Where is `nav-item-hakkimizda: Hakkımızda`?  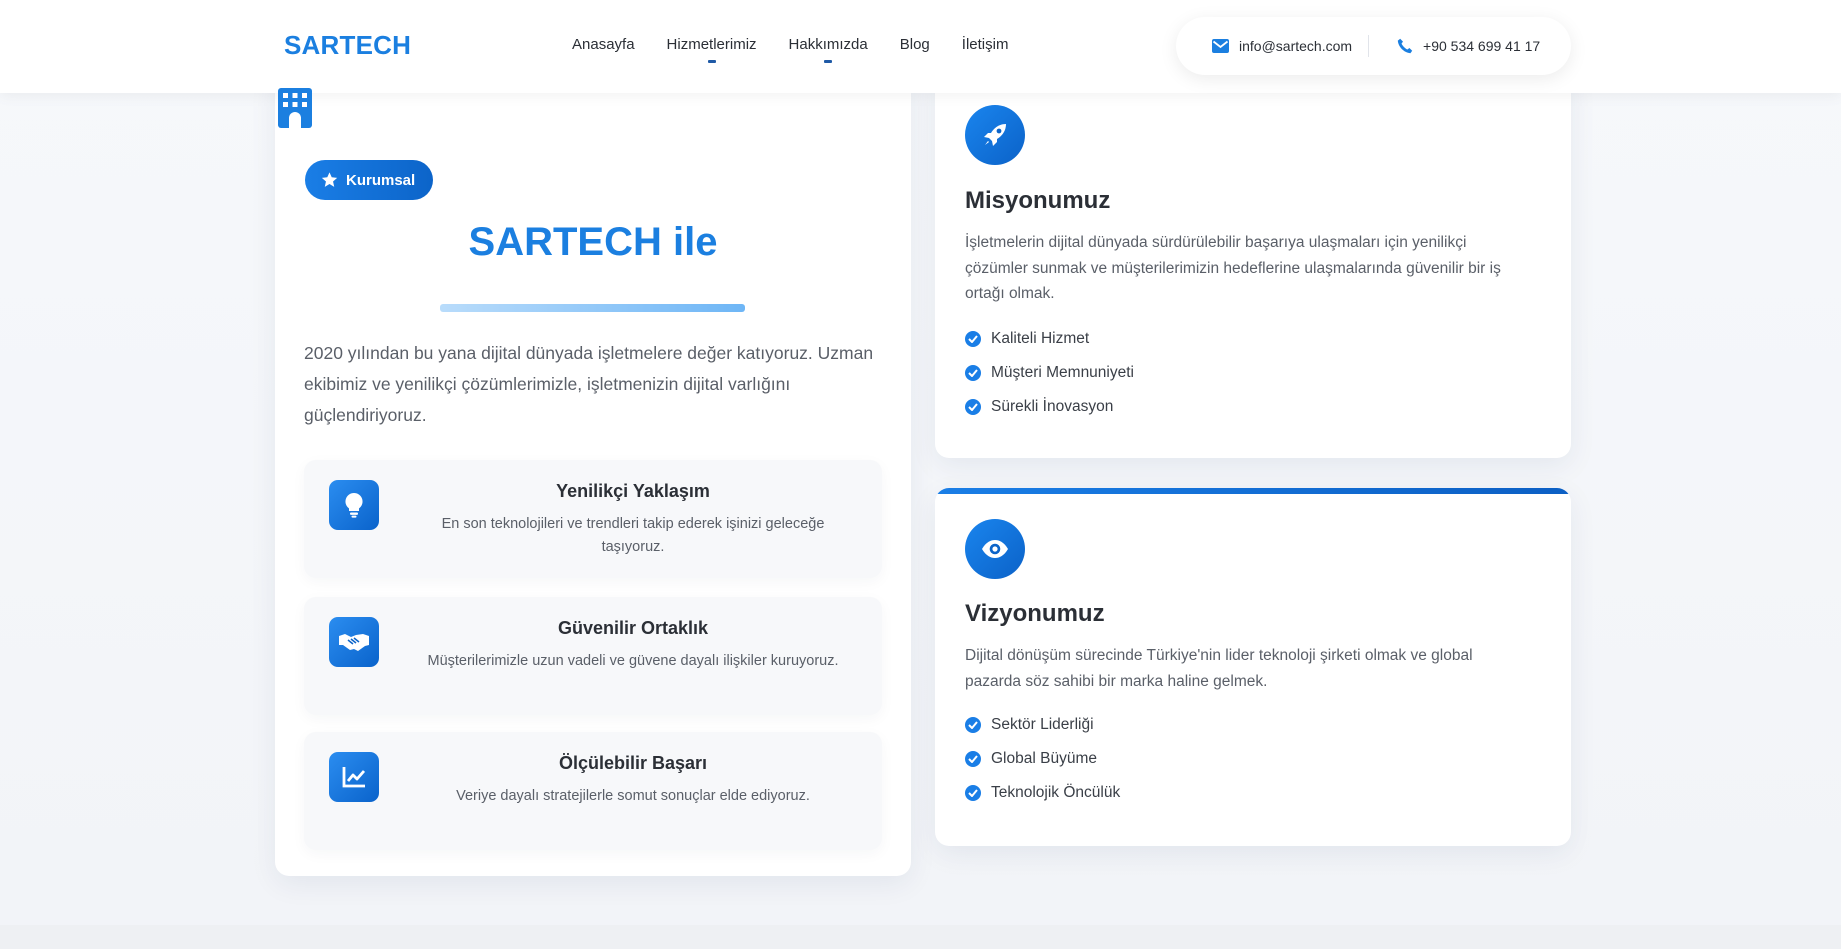
nav-item-hakkimizda: Hakkımızda is located at coordinates (828, 49).